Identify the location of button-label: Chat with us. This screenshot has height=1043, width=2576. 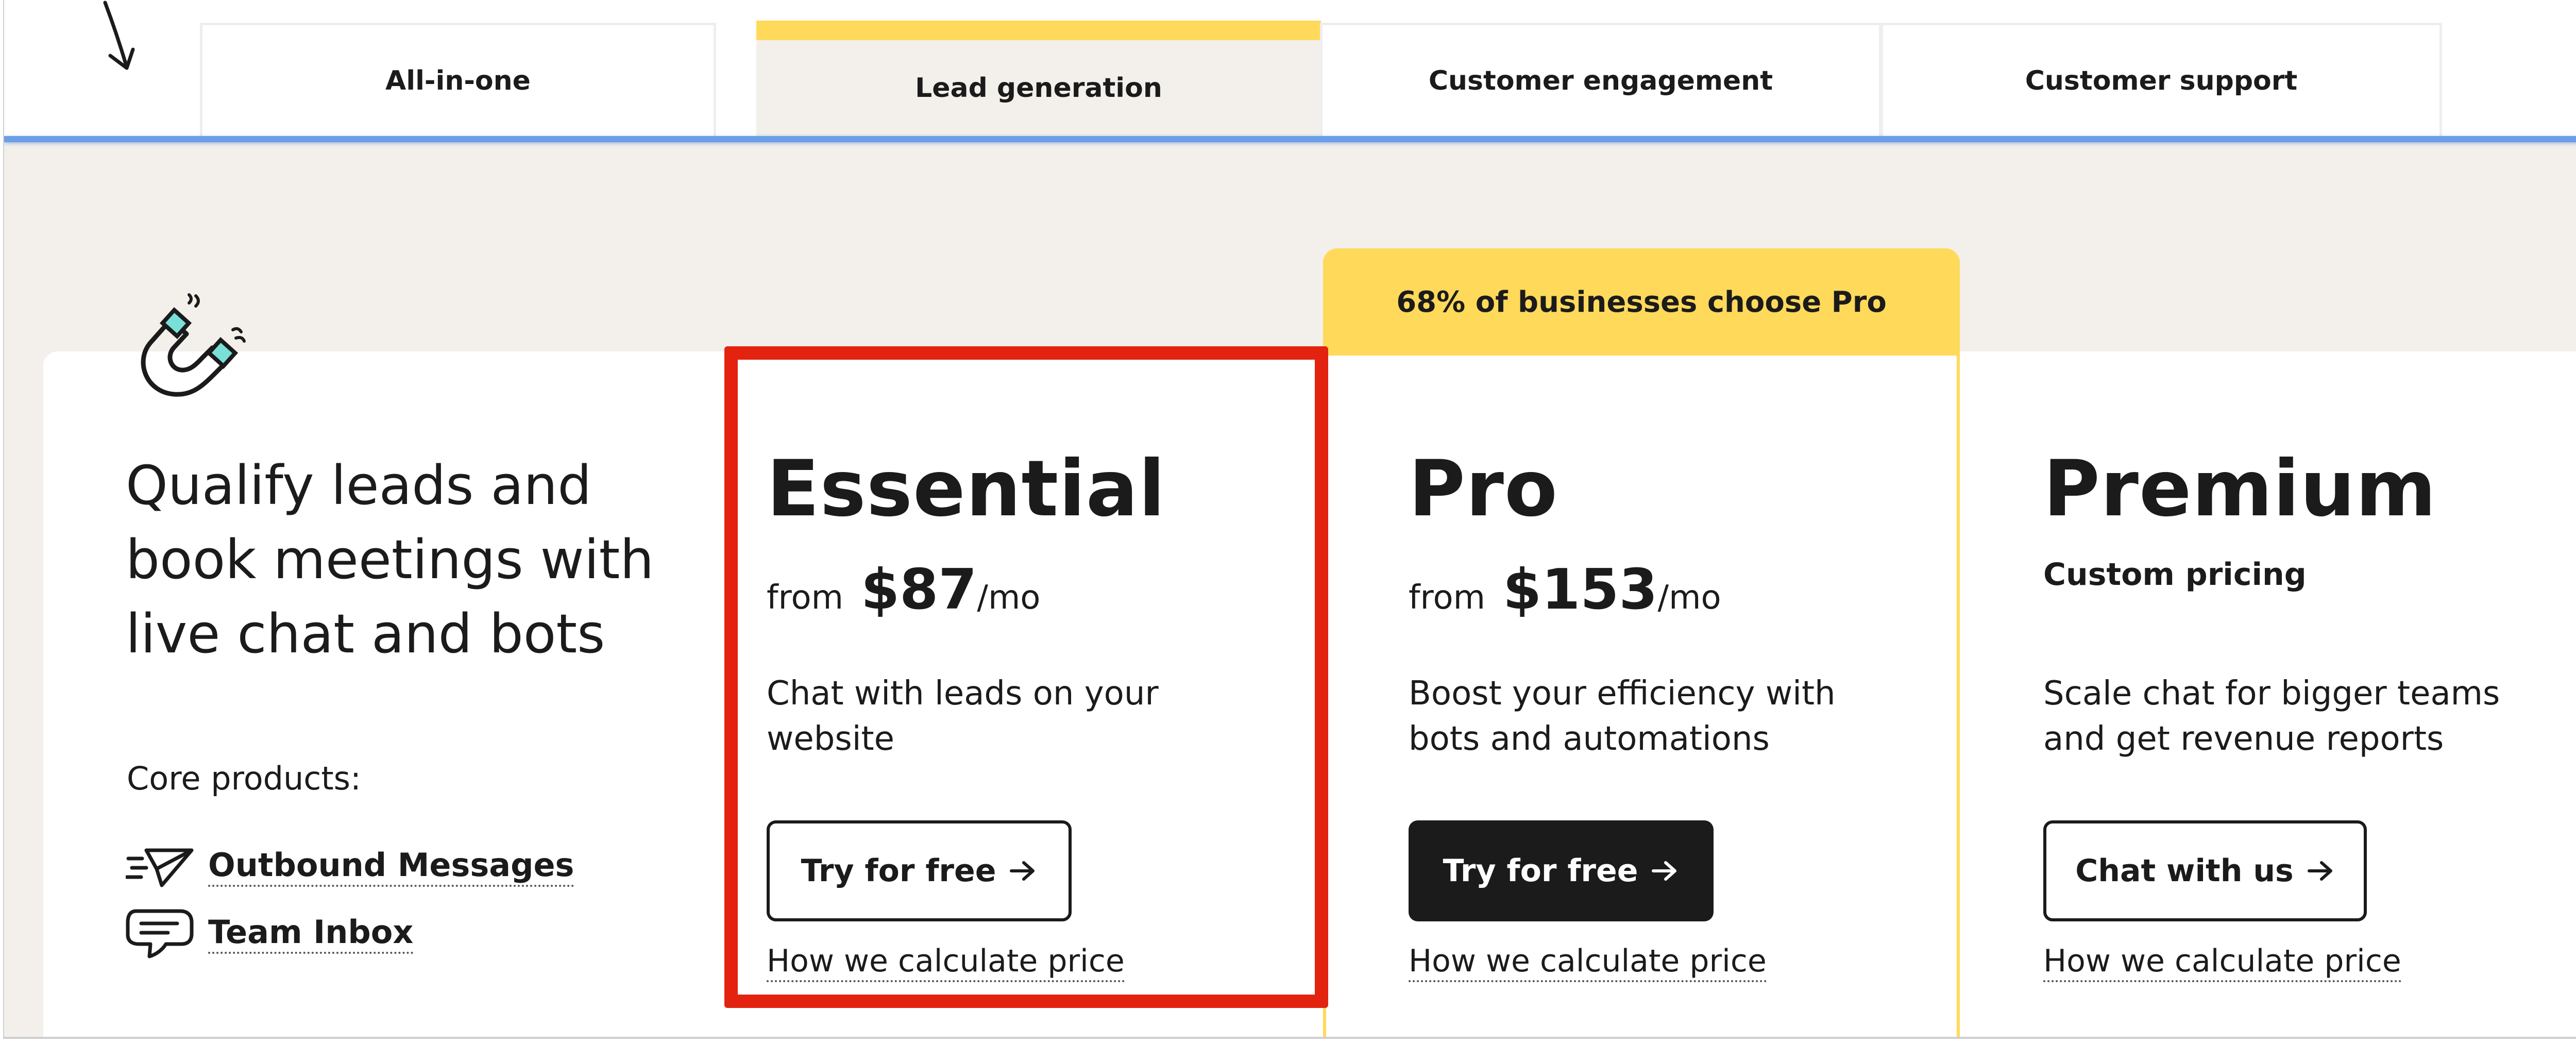
(2184, 871).